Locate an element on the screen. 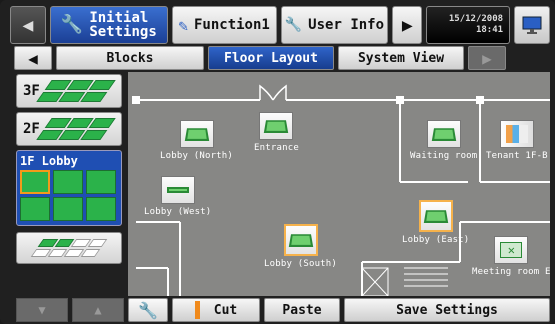 The width and height of the screenshot is (555, 324). unit-meeting-room-e: ✕ Meeting room E is located at coordinates (511, 256).